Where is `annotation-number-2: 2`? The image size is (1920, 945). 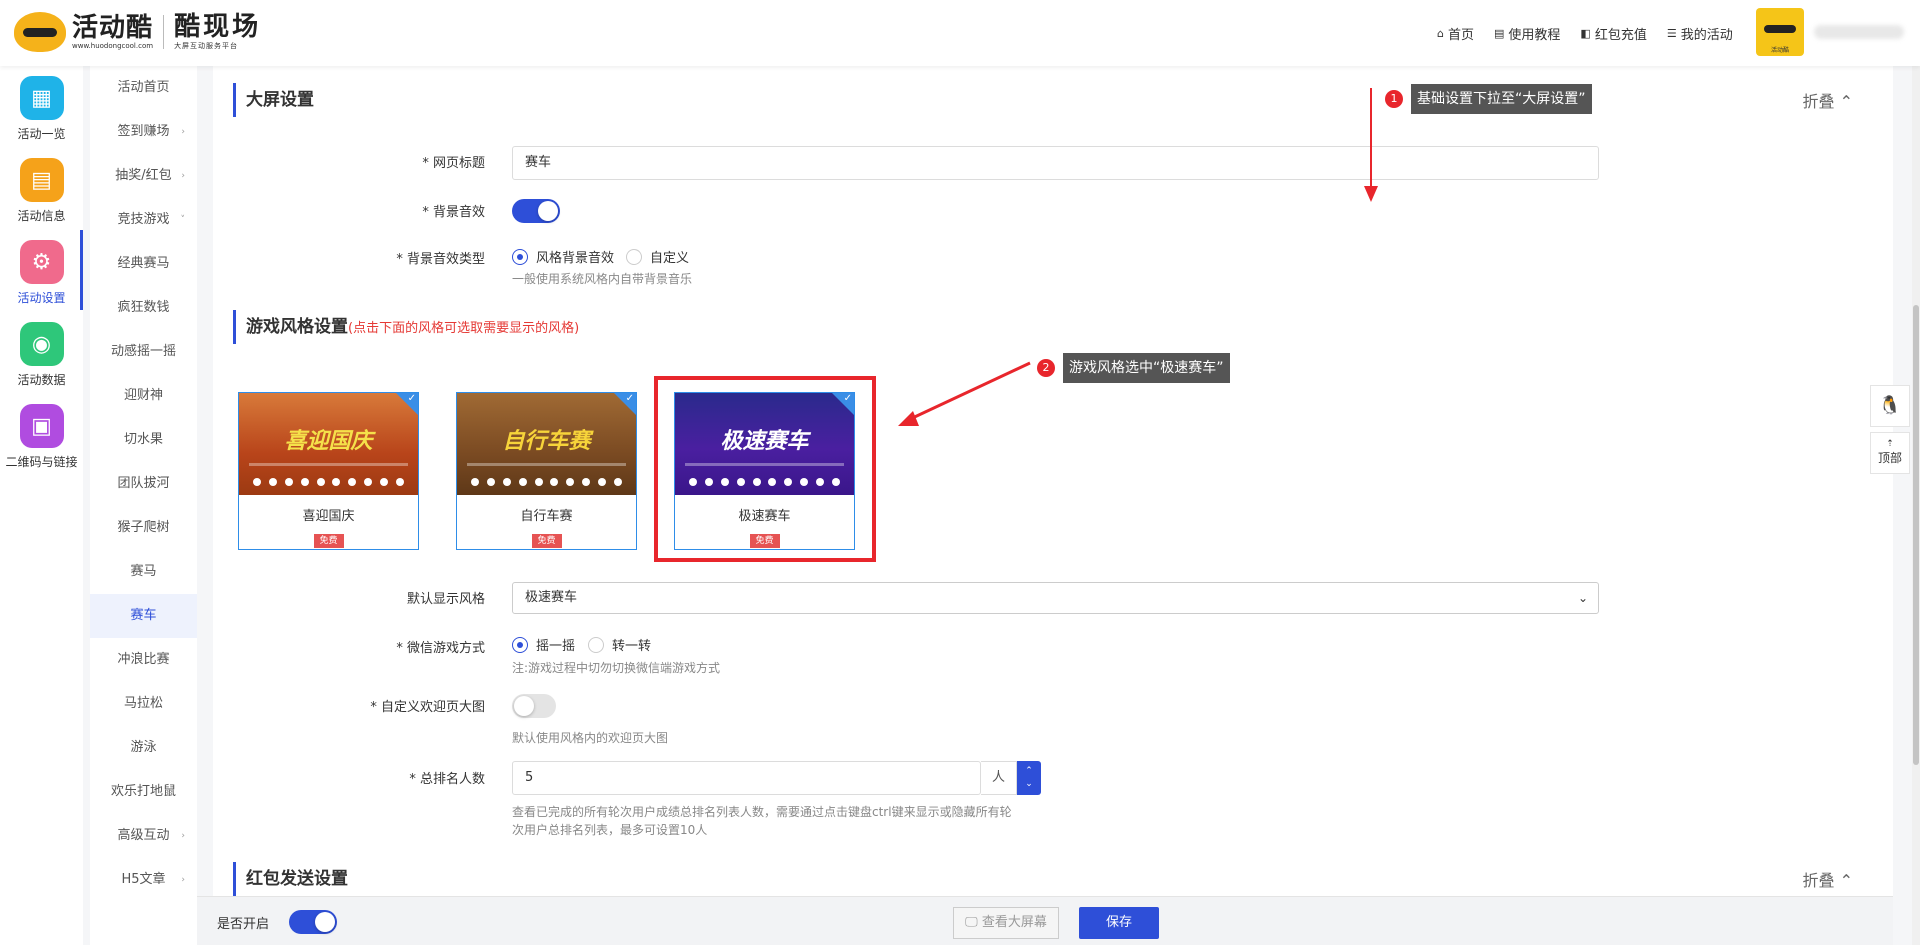 annotation-number-2: 2 is located at coordinates (1046, 368).